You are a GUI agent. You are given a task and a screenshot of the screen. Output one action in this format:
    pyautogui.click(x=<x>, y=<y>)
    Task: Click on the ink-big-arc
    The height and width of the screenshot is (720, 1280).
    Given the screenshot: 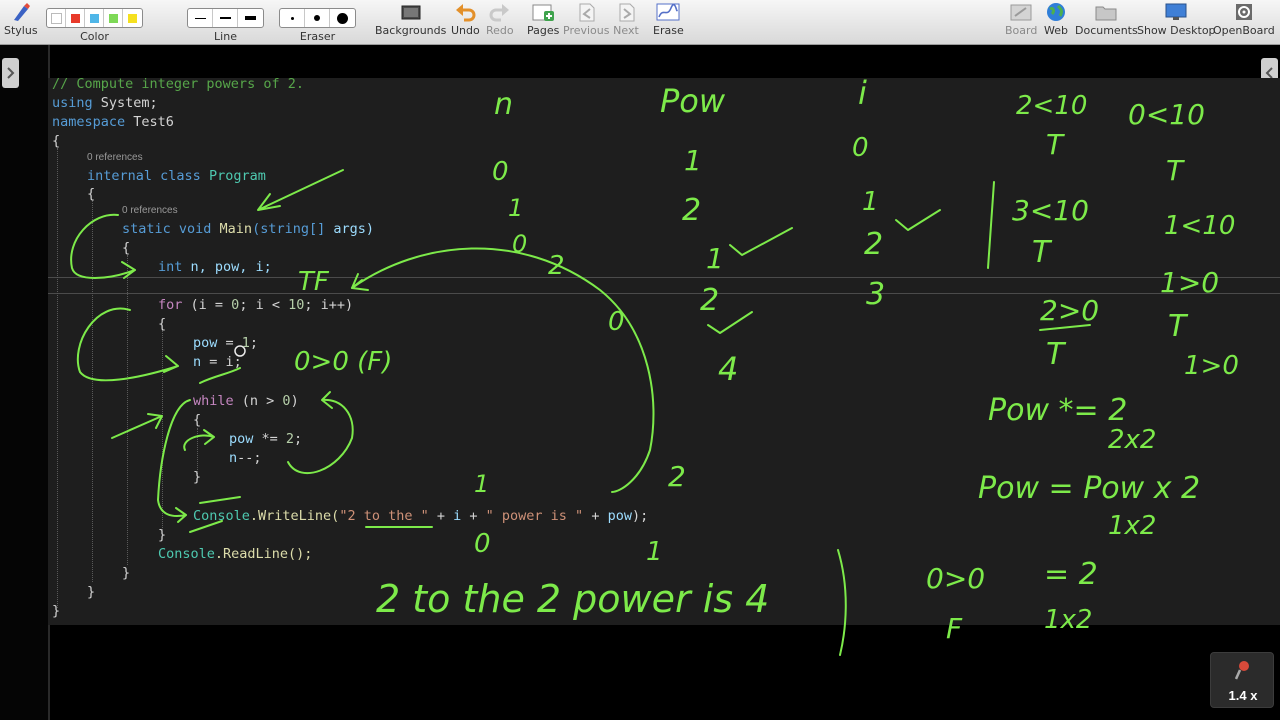 What is the action you would take?
    pyautogui.click(x=503, y=370)
    